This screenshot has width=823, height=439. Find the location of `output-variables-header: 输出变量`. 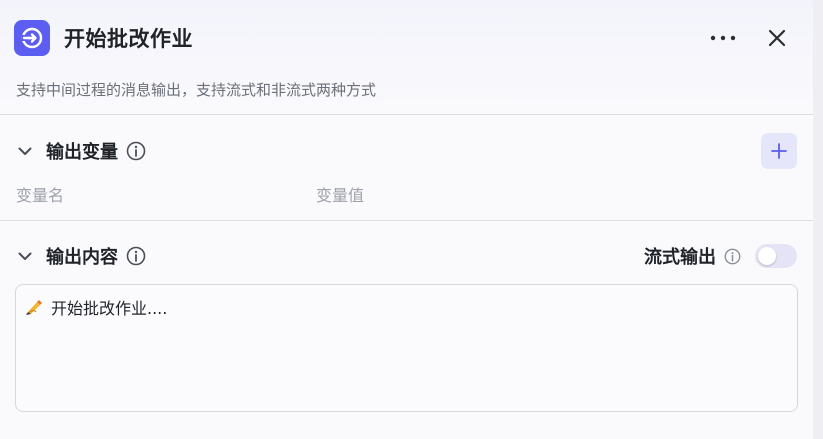

output-variables-header: 输出变量 is located at coordinates (405, 151).